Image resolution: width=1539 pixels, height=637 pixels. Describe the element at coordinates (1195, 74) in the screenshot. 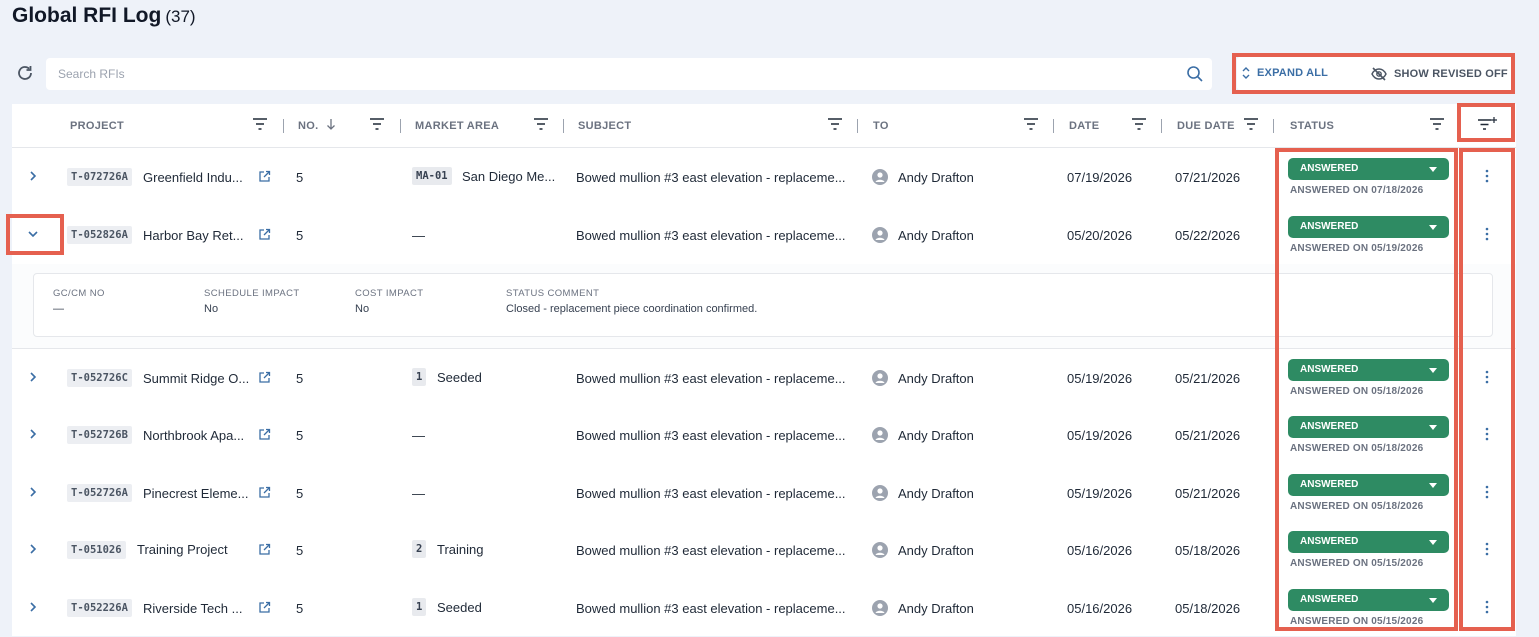

I see `search-icon` at that location.